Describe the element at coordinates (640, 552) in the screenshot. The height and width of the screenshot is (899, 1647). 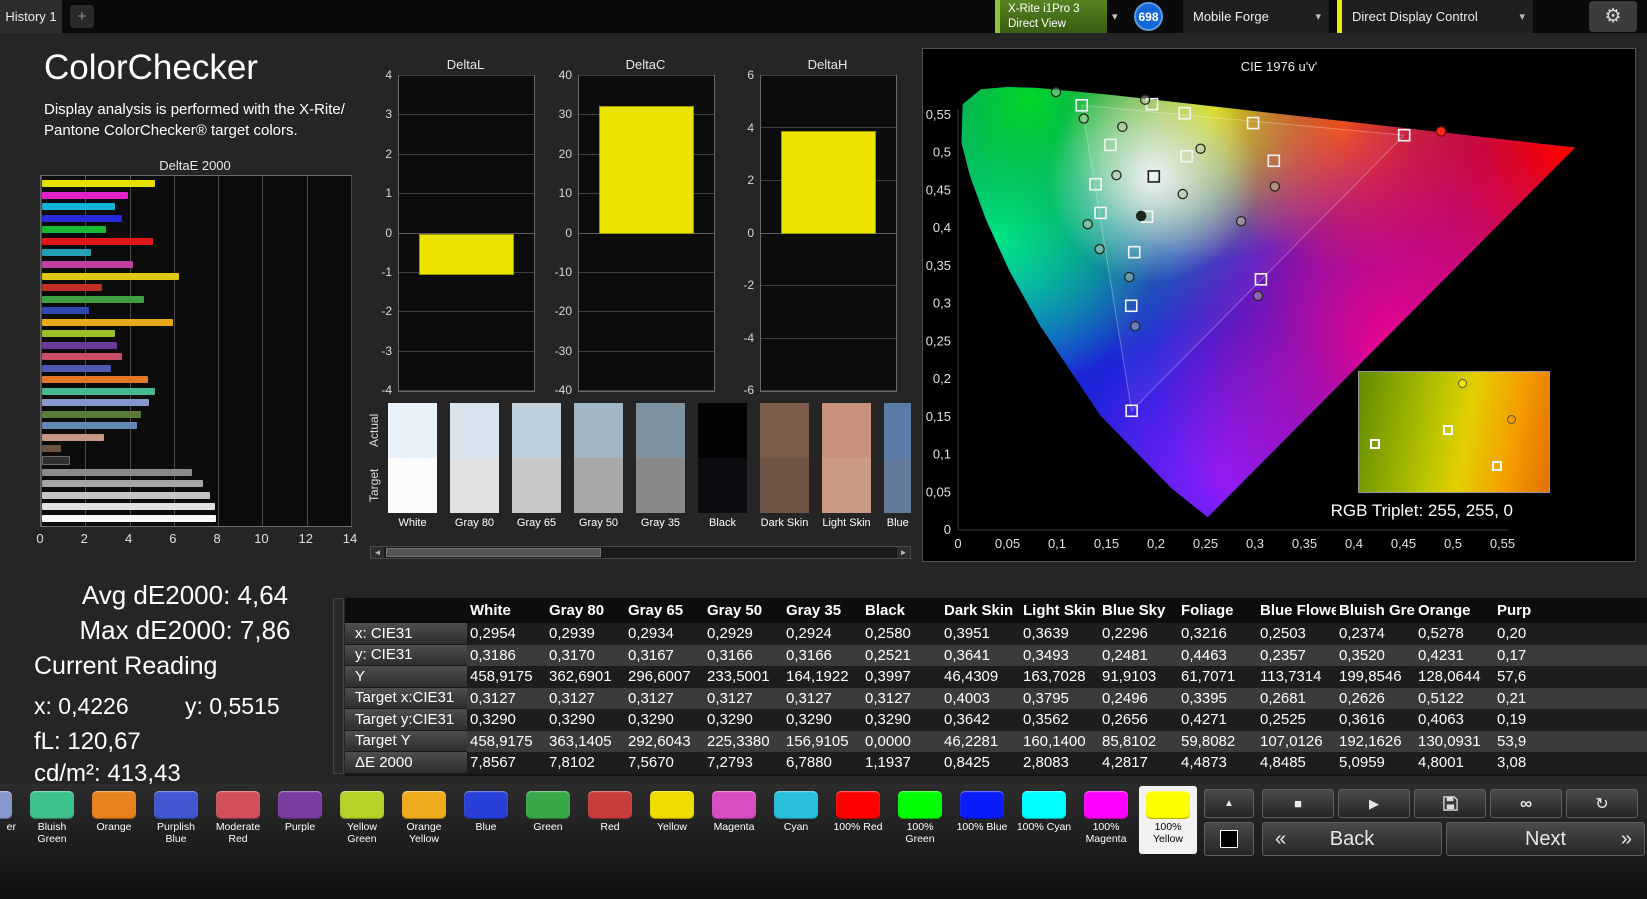
I see `swatch-scrollbar: ◄ ►` at that location.